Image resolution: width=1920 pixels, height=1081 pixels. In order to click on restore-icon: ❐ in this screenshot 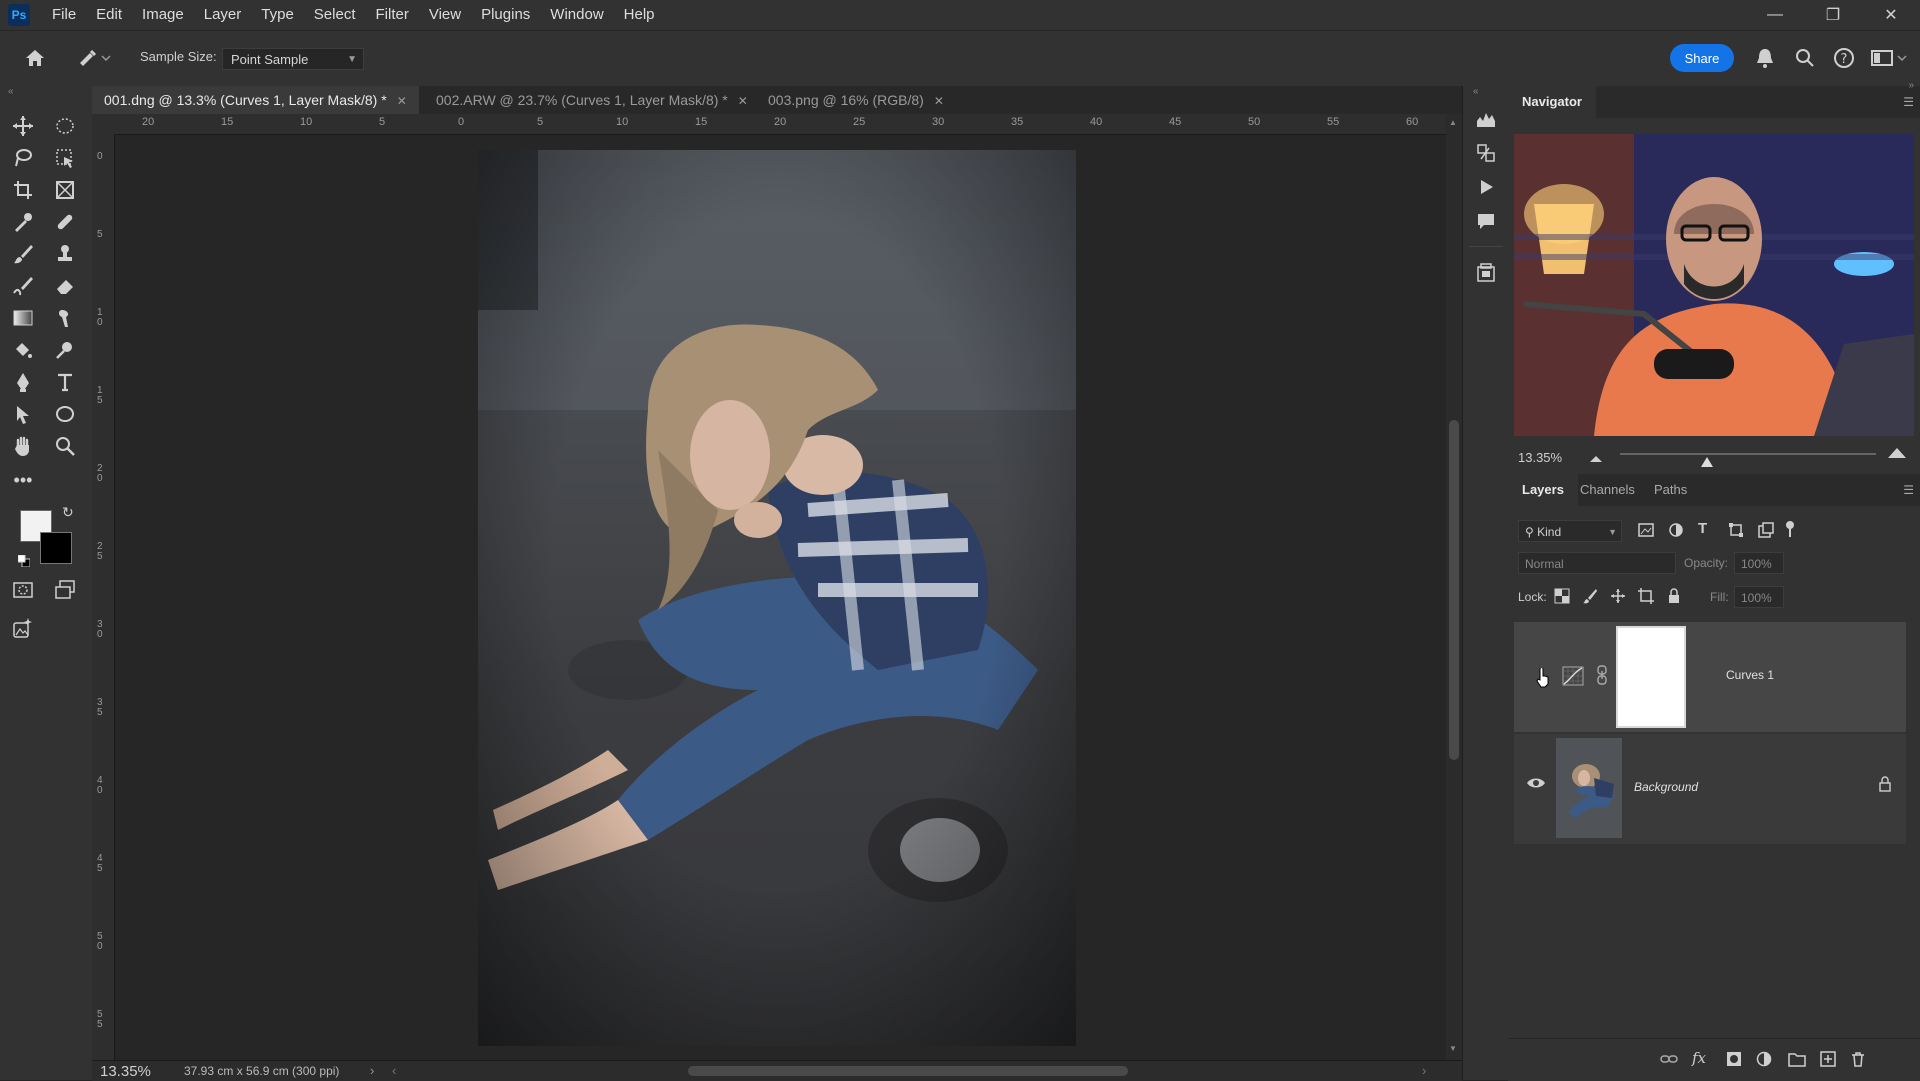, I will do `click(1833, 15)`.